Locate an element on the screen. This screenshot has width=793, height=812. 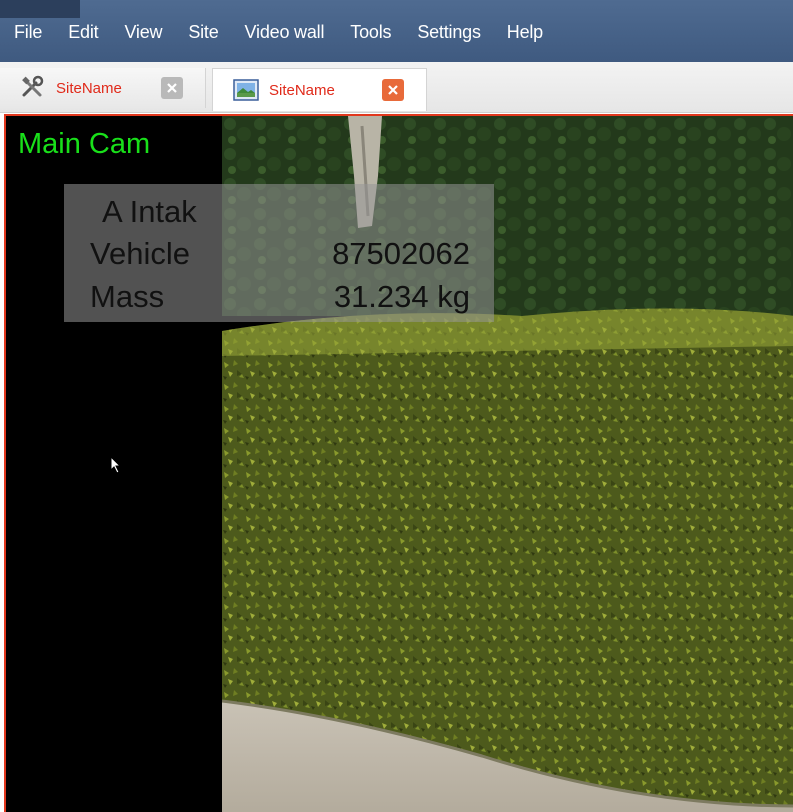
tab-sitename-config: SiteName is located at coordinates (103, 88).